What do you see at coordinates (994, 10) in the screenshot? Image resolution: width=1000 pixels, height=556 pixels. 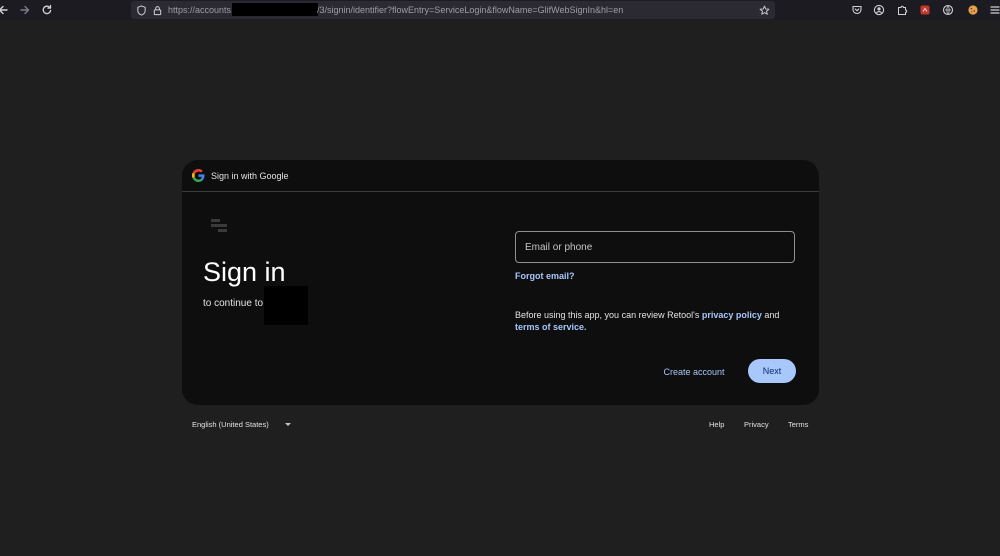 I see `hamburger-menu-icon` at bounding box center [994, 10].